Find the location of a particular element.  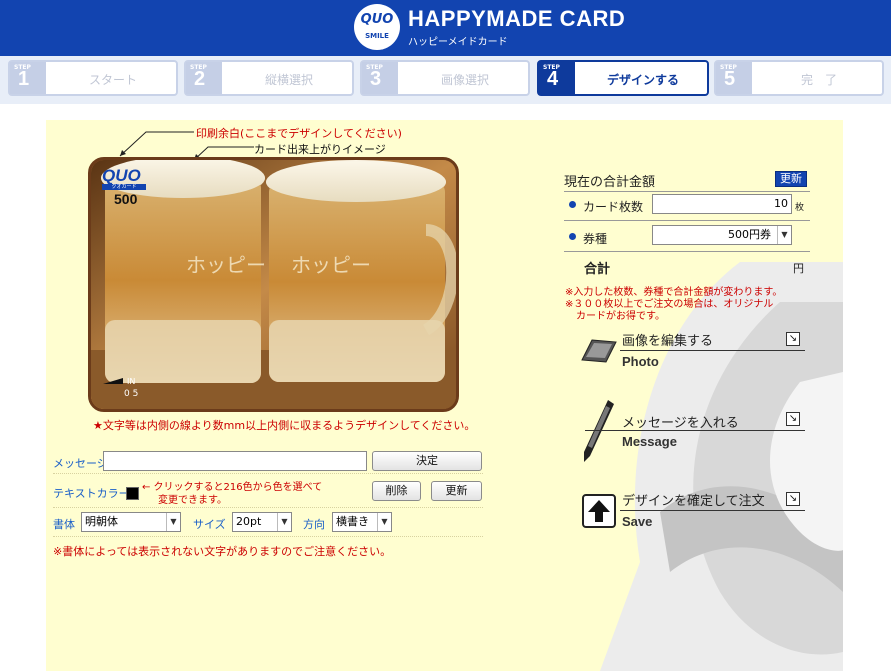

step-name: 縦横選択 is located at coordinates (288, 80).